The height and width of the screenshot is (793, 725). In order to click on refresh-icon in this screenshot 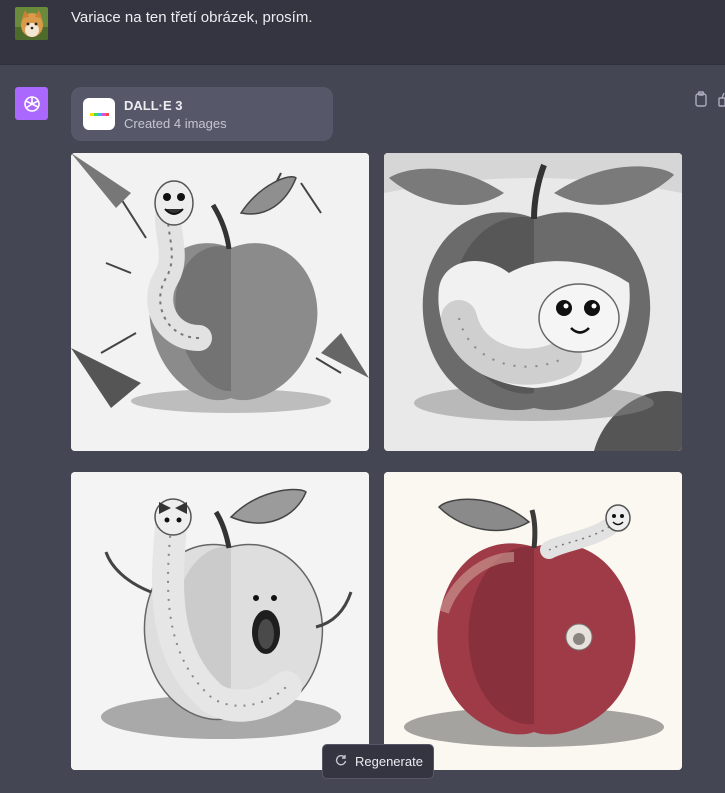, I will do `click(341, 761)`.